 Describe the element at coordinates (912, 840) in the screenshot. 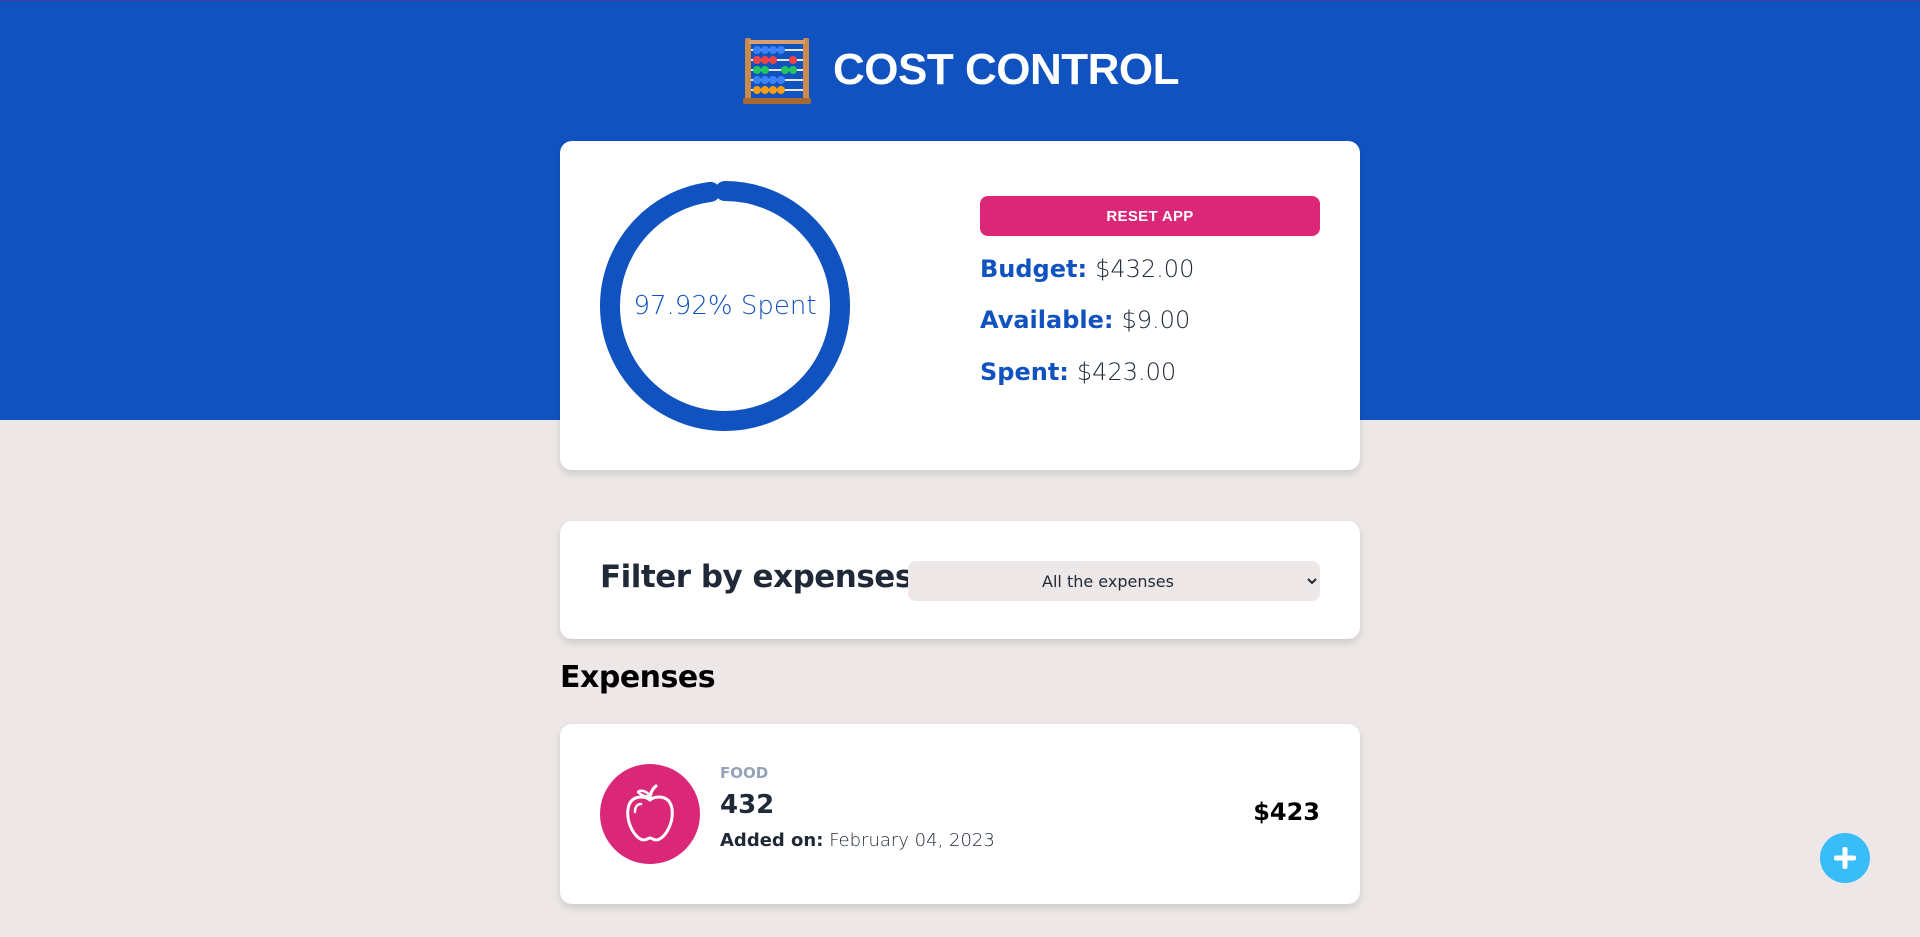

I see `expense-date-value: February 04, 2023` at that location.